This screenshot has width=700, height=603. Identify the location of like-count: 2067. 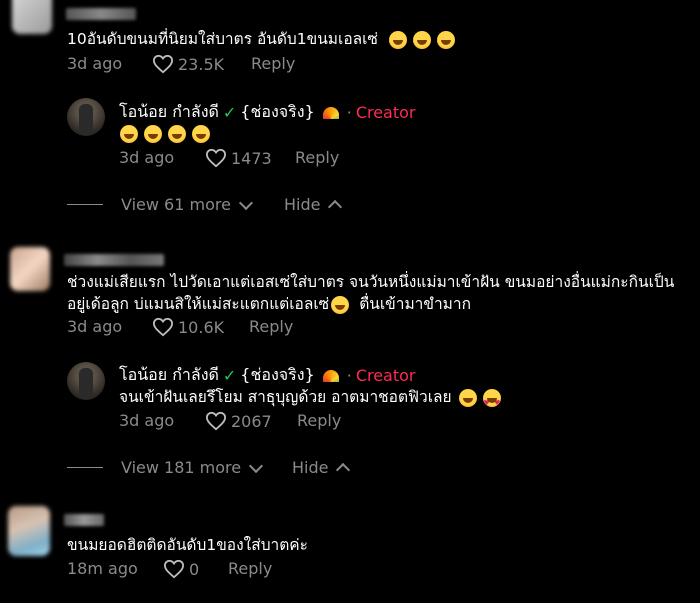
(251, 421).